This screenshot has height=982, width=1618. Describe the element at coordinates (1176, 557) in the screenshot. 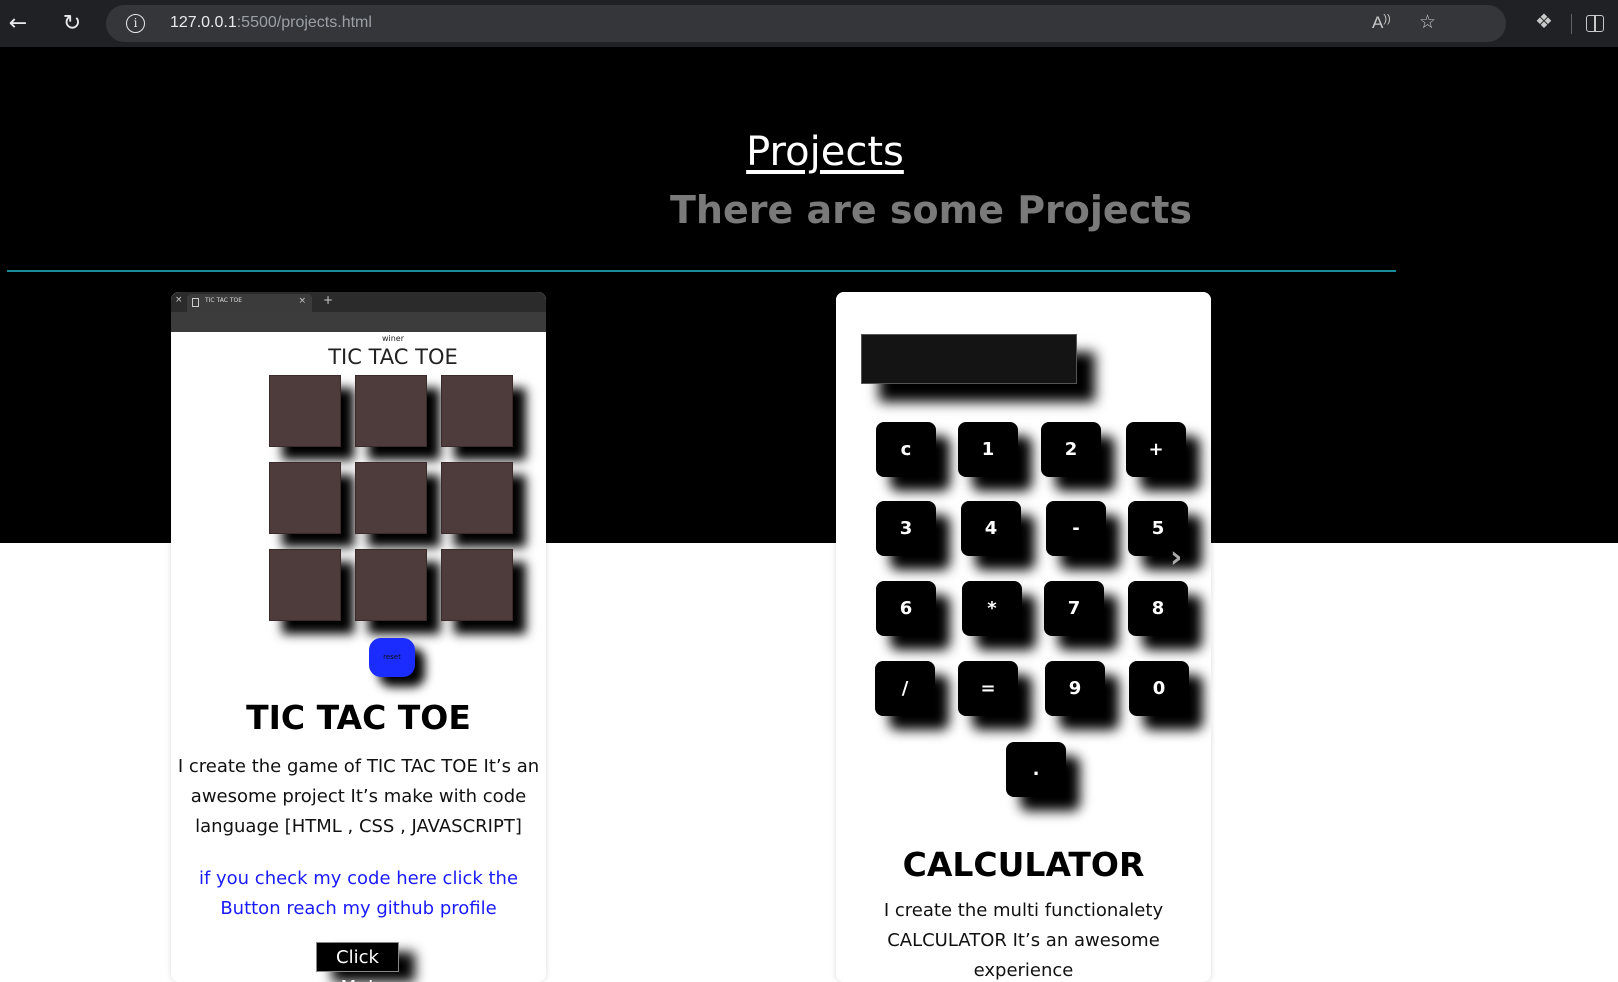

I see `chevron-right-icon: ›` at that location.